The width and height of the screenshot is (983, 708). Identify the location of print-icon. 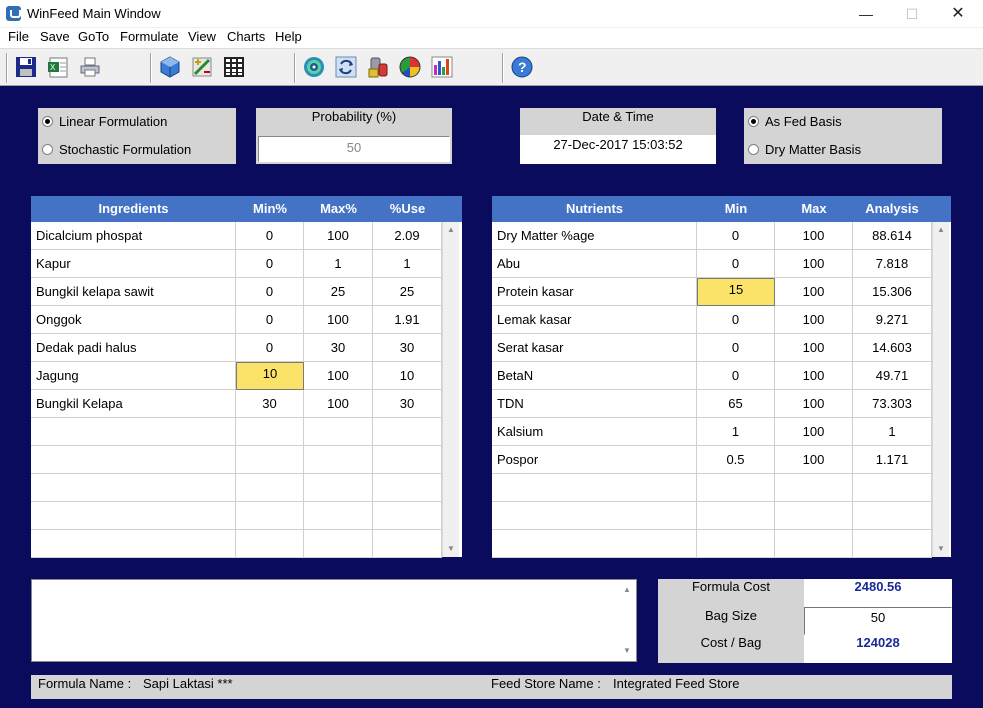
(90, 67).